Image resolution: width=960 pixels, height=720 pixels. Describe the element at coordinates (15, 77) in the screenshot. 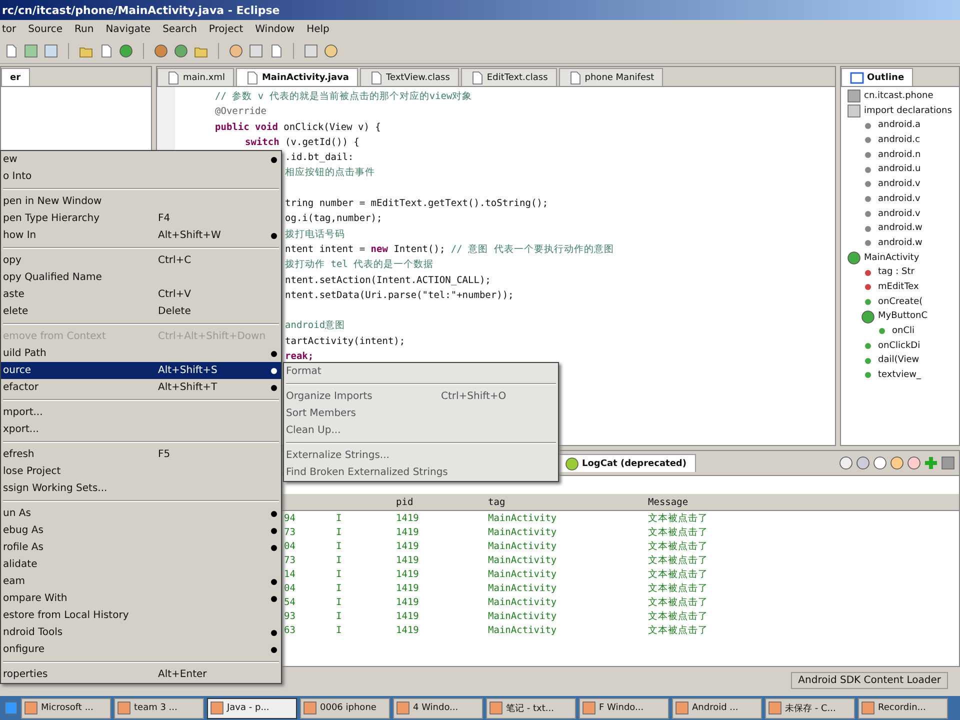

I see `view-tab: er` at that location.